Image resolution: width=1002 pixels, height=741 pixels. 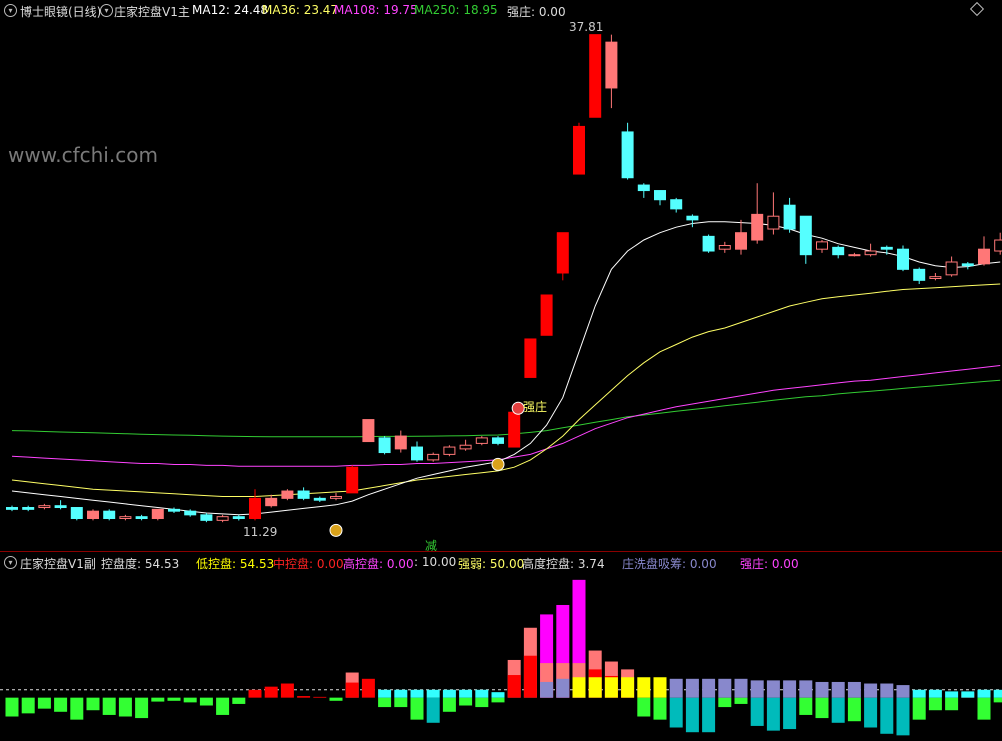 I want to click on stock-title: 博士眼镜(日线), so click(x=61, y=12).